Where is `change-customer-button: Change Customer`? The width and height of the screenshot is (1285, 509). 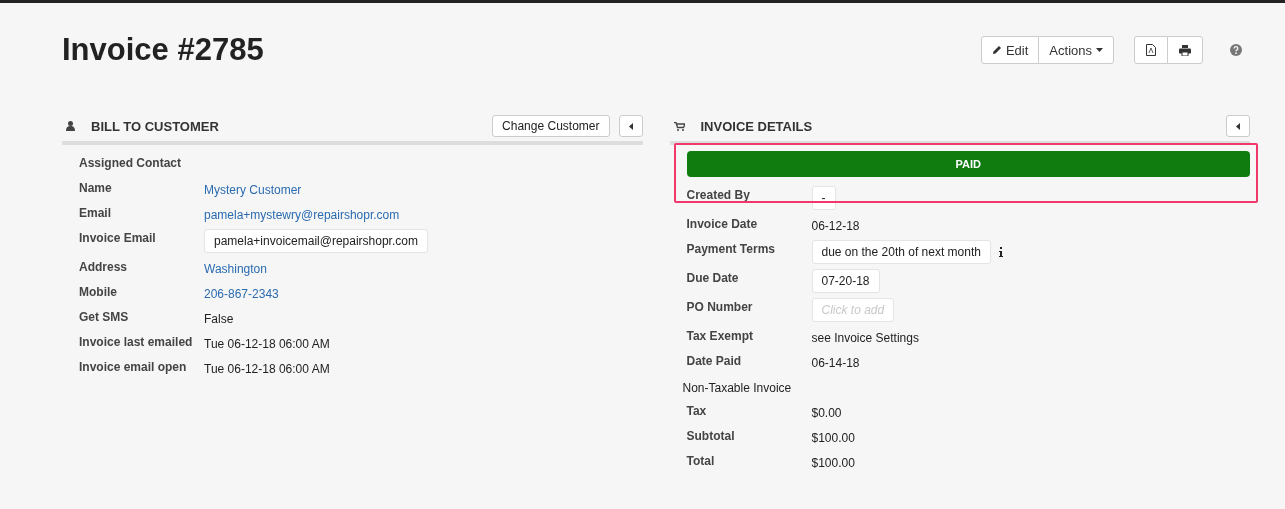 change-customer-button: Change Customer is located at coordinates (551, 126).